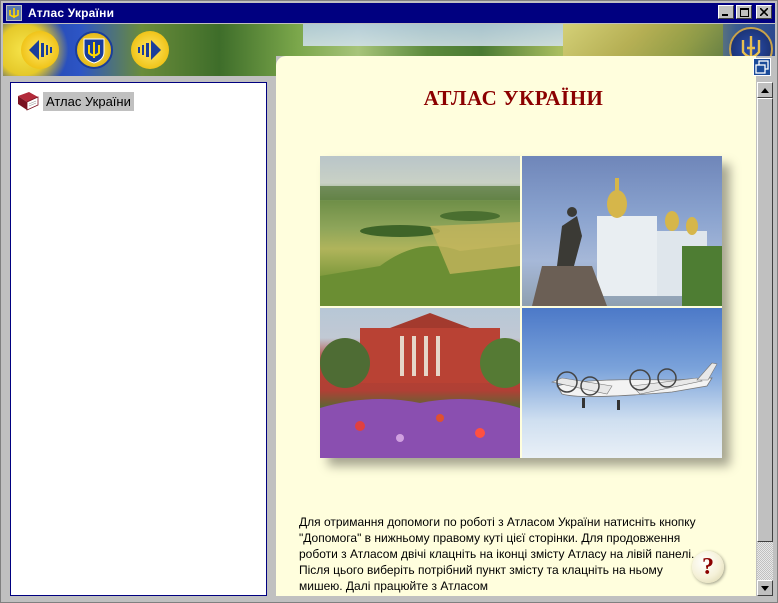  What do you see at coordinates (513, 98) in the screenshot?
I see `page-title: АТЛАС УКРАЇНИ` at bounding box center [513, 98].